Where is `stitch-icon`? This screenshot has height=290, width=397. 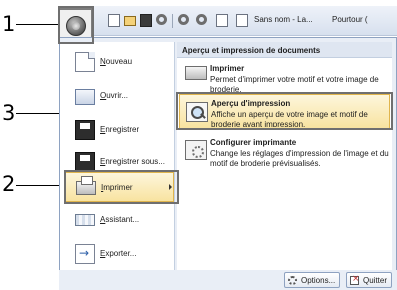 stitch-icon is located at coordinates (183, 19).